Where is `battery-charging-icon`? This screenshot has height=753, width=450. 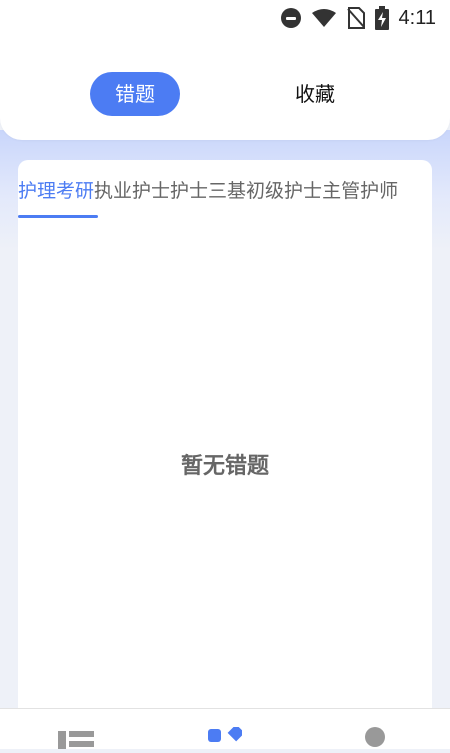 battery-charging-icon is located at coordinates (381, 18).